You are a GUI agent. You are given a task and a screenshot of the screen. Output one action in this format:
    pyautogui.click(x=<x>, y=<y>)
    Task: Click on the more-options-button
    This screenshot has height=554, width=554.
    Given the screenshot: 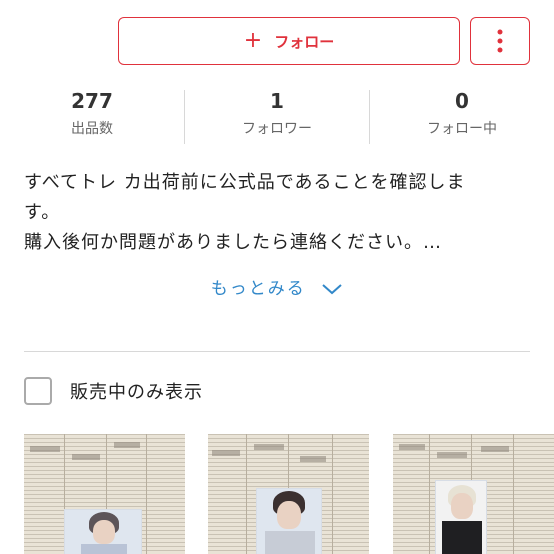 What is the action you would take?
    pyautogui.click(x=500, y=41)
    